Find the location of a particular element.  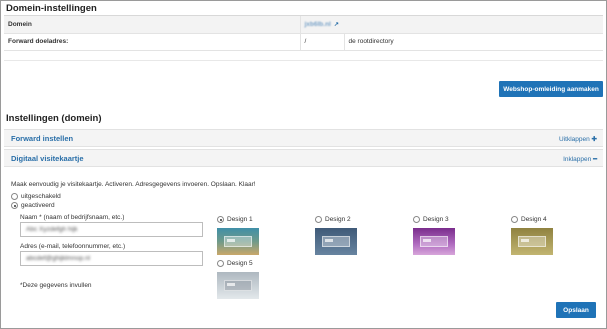

collapse-label: Inklappen is located at coordinates (577, 159).